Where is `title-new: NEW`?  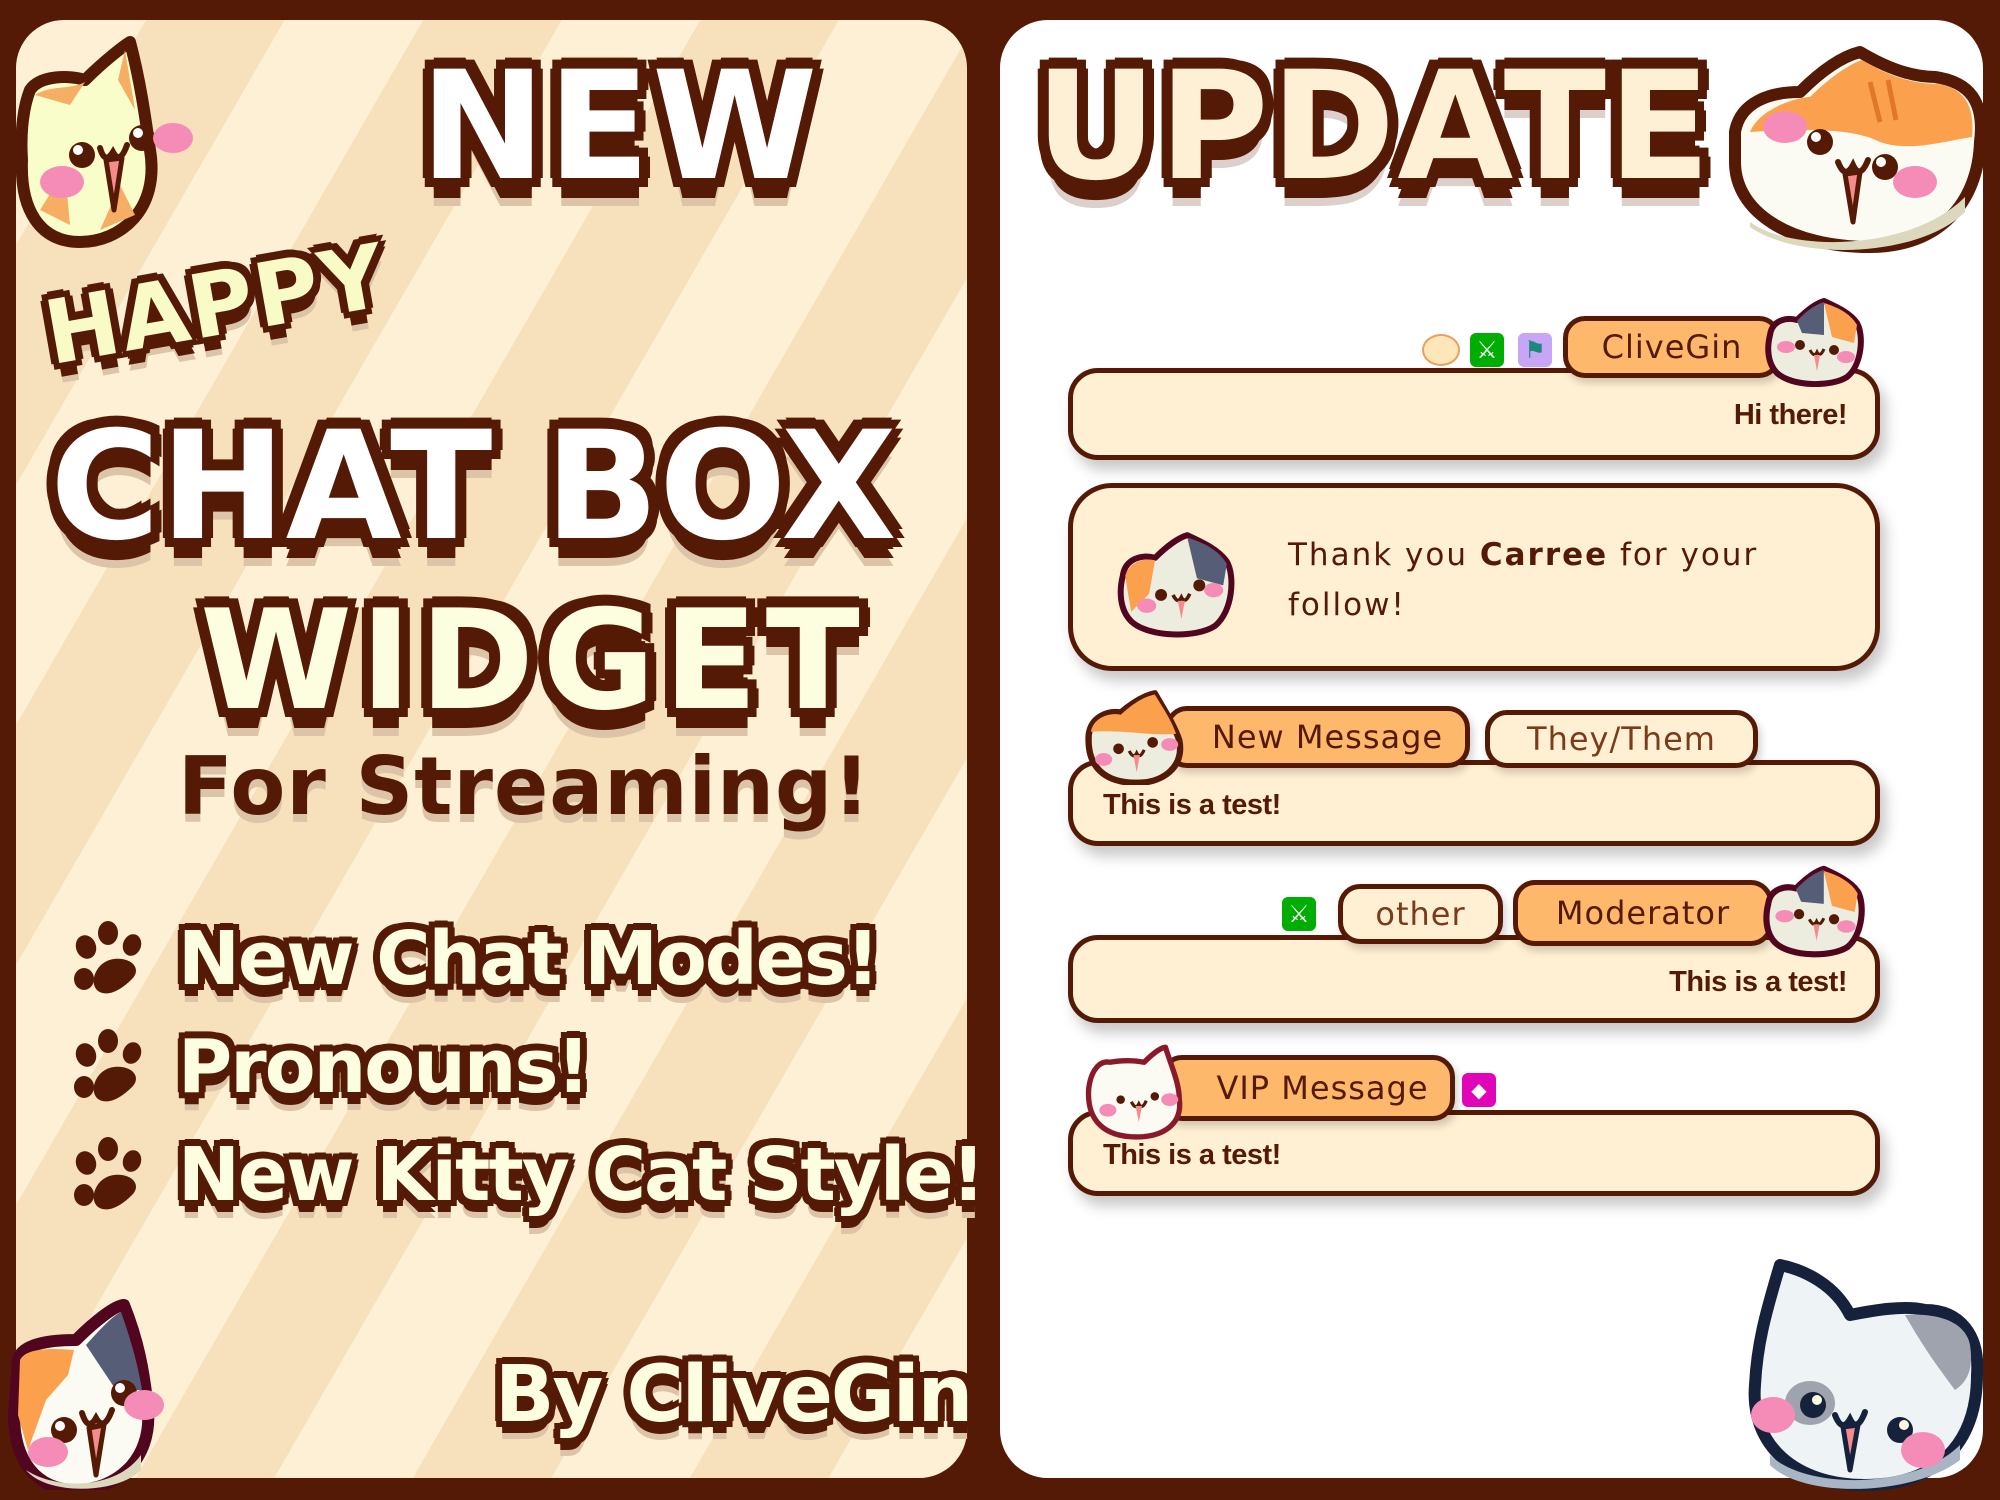
title-new: NEW is located at coordinates (620, 127).